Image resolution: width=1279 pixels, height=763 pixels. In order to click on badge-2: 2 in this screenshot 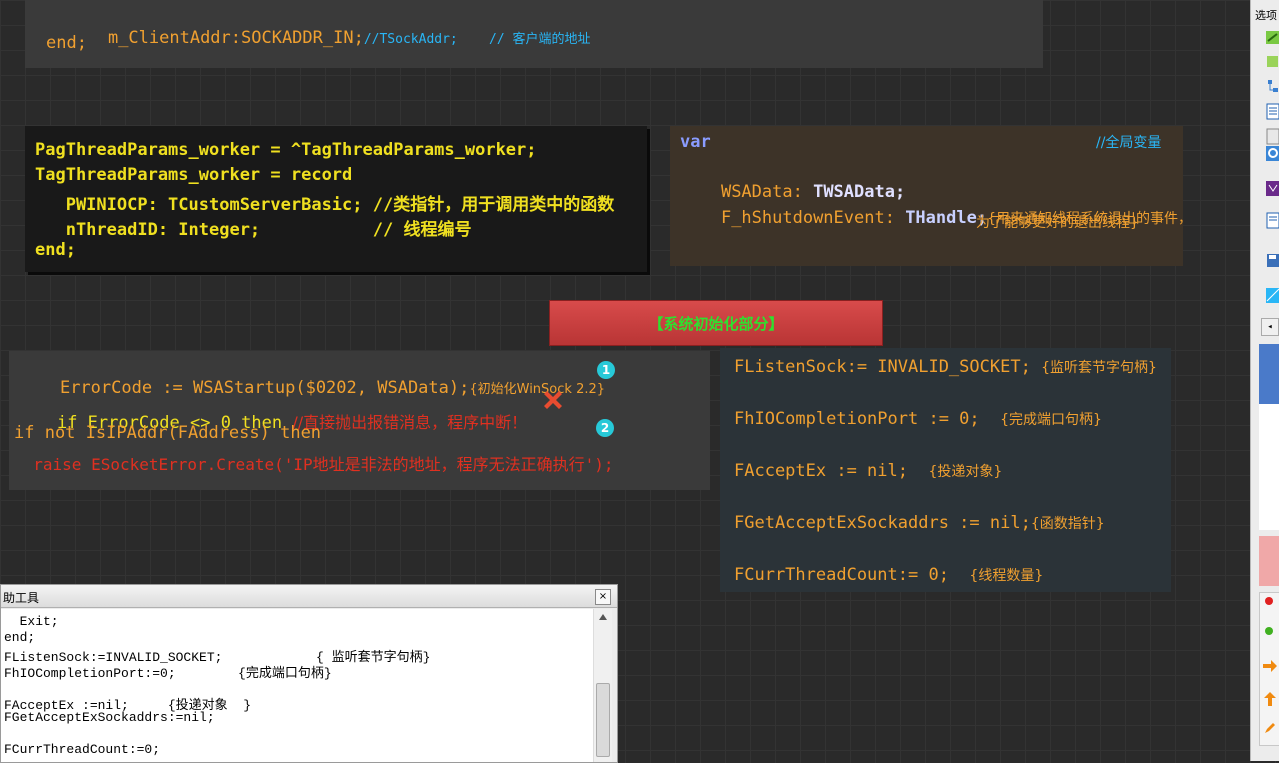, I will do `click(605, 428)`.